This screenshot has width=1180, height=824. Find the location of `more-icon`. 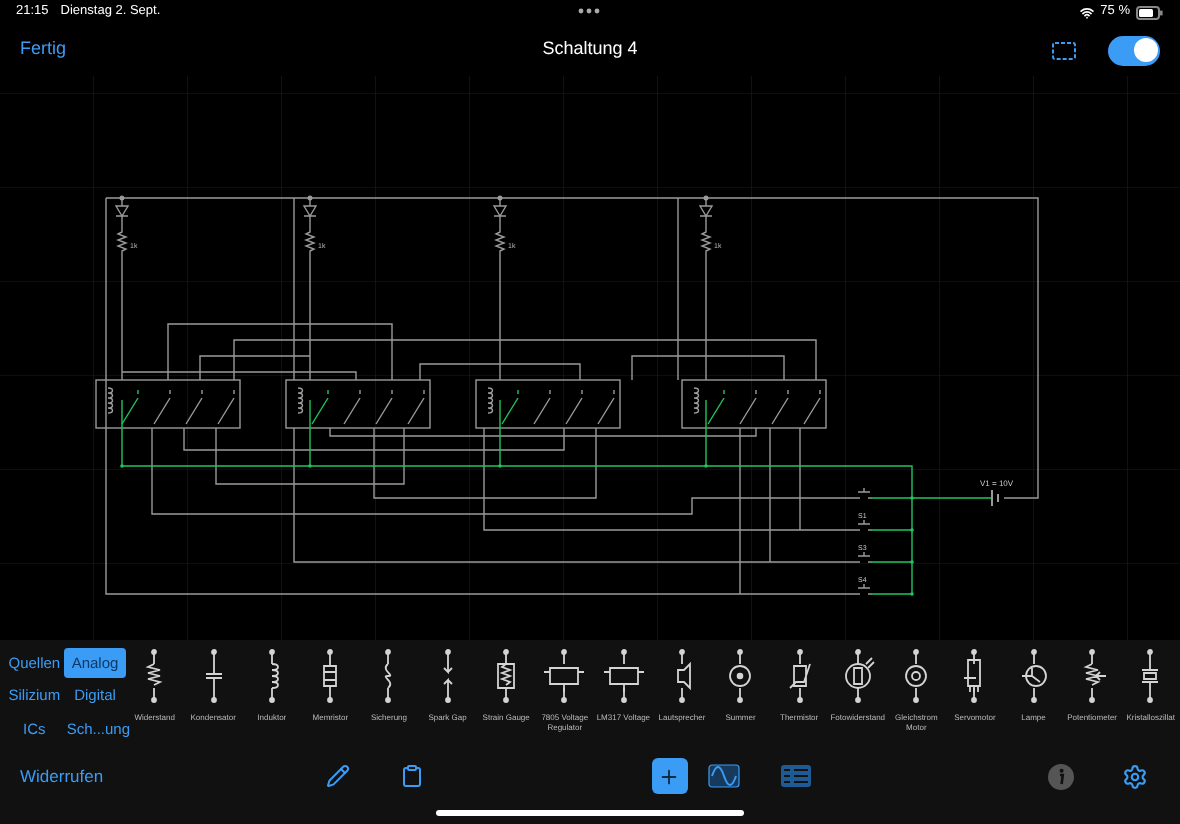

more-icon is located at coordinates (589, 11).